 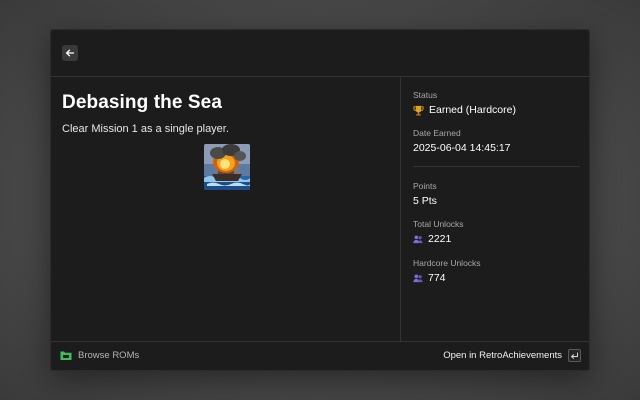 What do you see at coordinates (425, 186) in the screenshot?
I see `points-label: Points` at bounding box center [425, 186].